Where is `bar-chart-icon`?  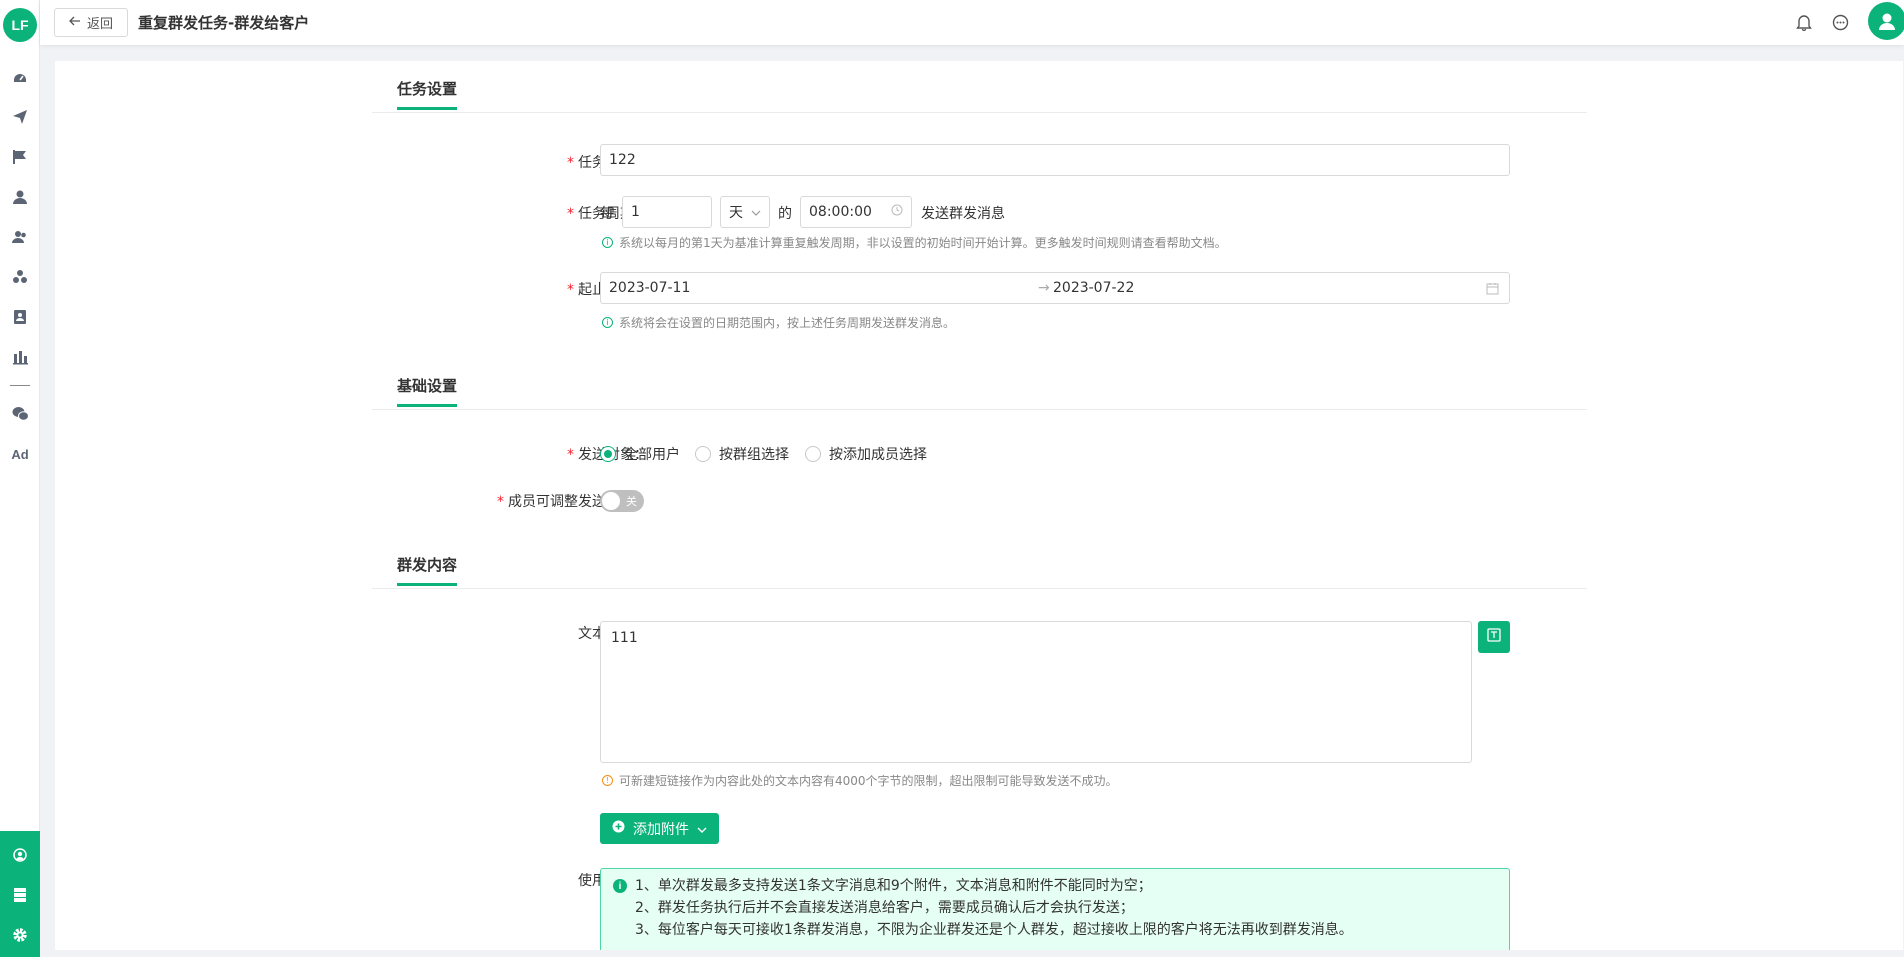 bar-chart-icon is located at coordinates (20, 357).